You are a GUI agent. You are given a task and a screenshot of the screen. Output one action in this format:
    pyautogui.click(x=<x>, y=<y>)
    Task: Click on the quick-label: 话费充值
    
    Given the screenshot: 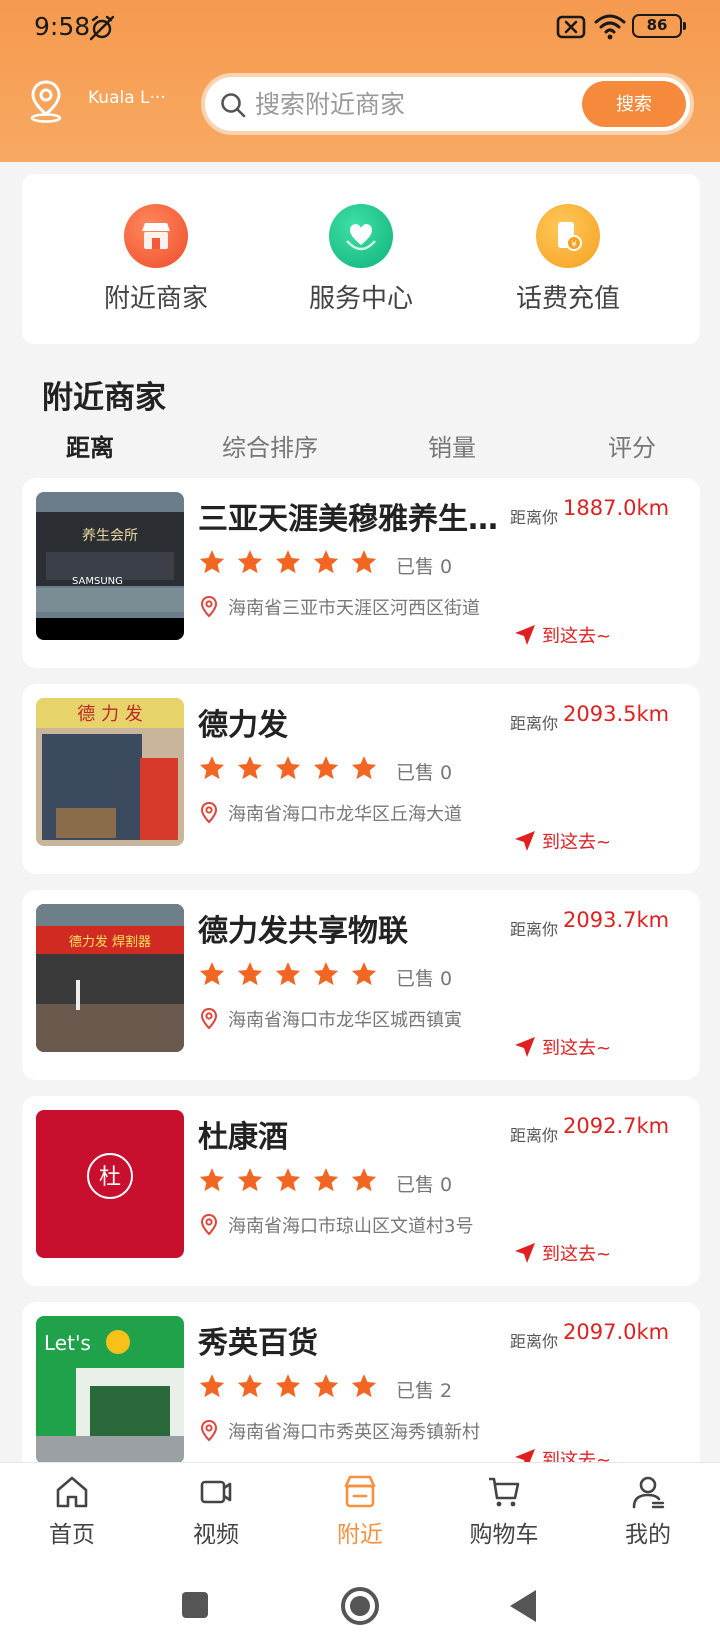 What is the action you would take?
    pyautogui.click(x=567, y=299)
    